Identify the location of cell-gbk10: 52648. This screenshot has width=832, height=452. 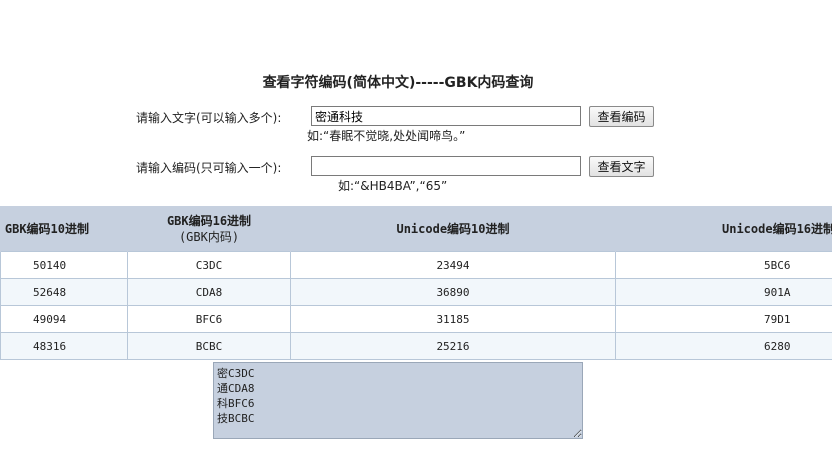
(64, 292).